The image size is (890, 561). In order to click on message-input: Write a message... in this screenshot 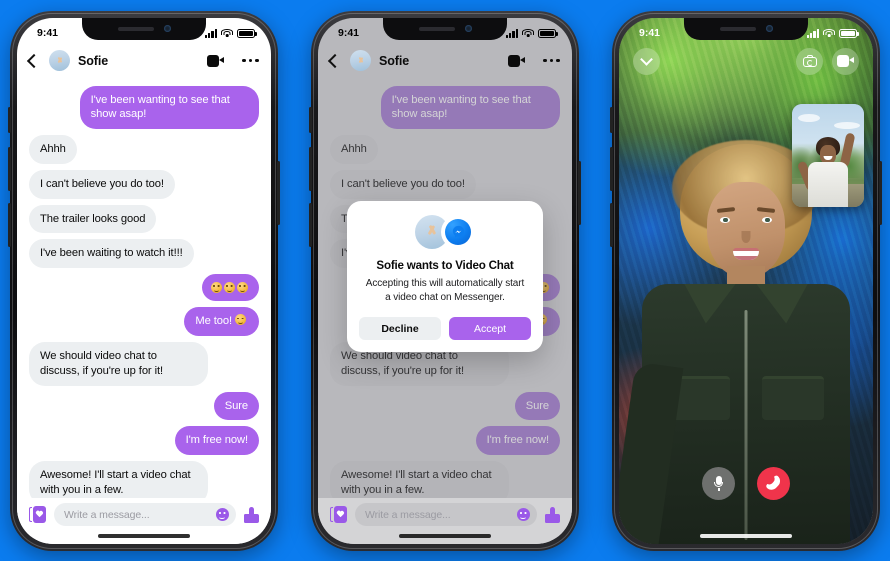, I will do `click(145, 514)`.